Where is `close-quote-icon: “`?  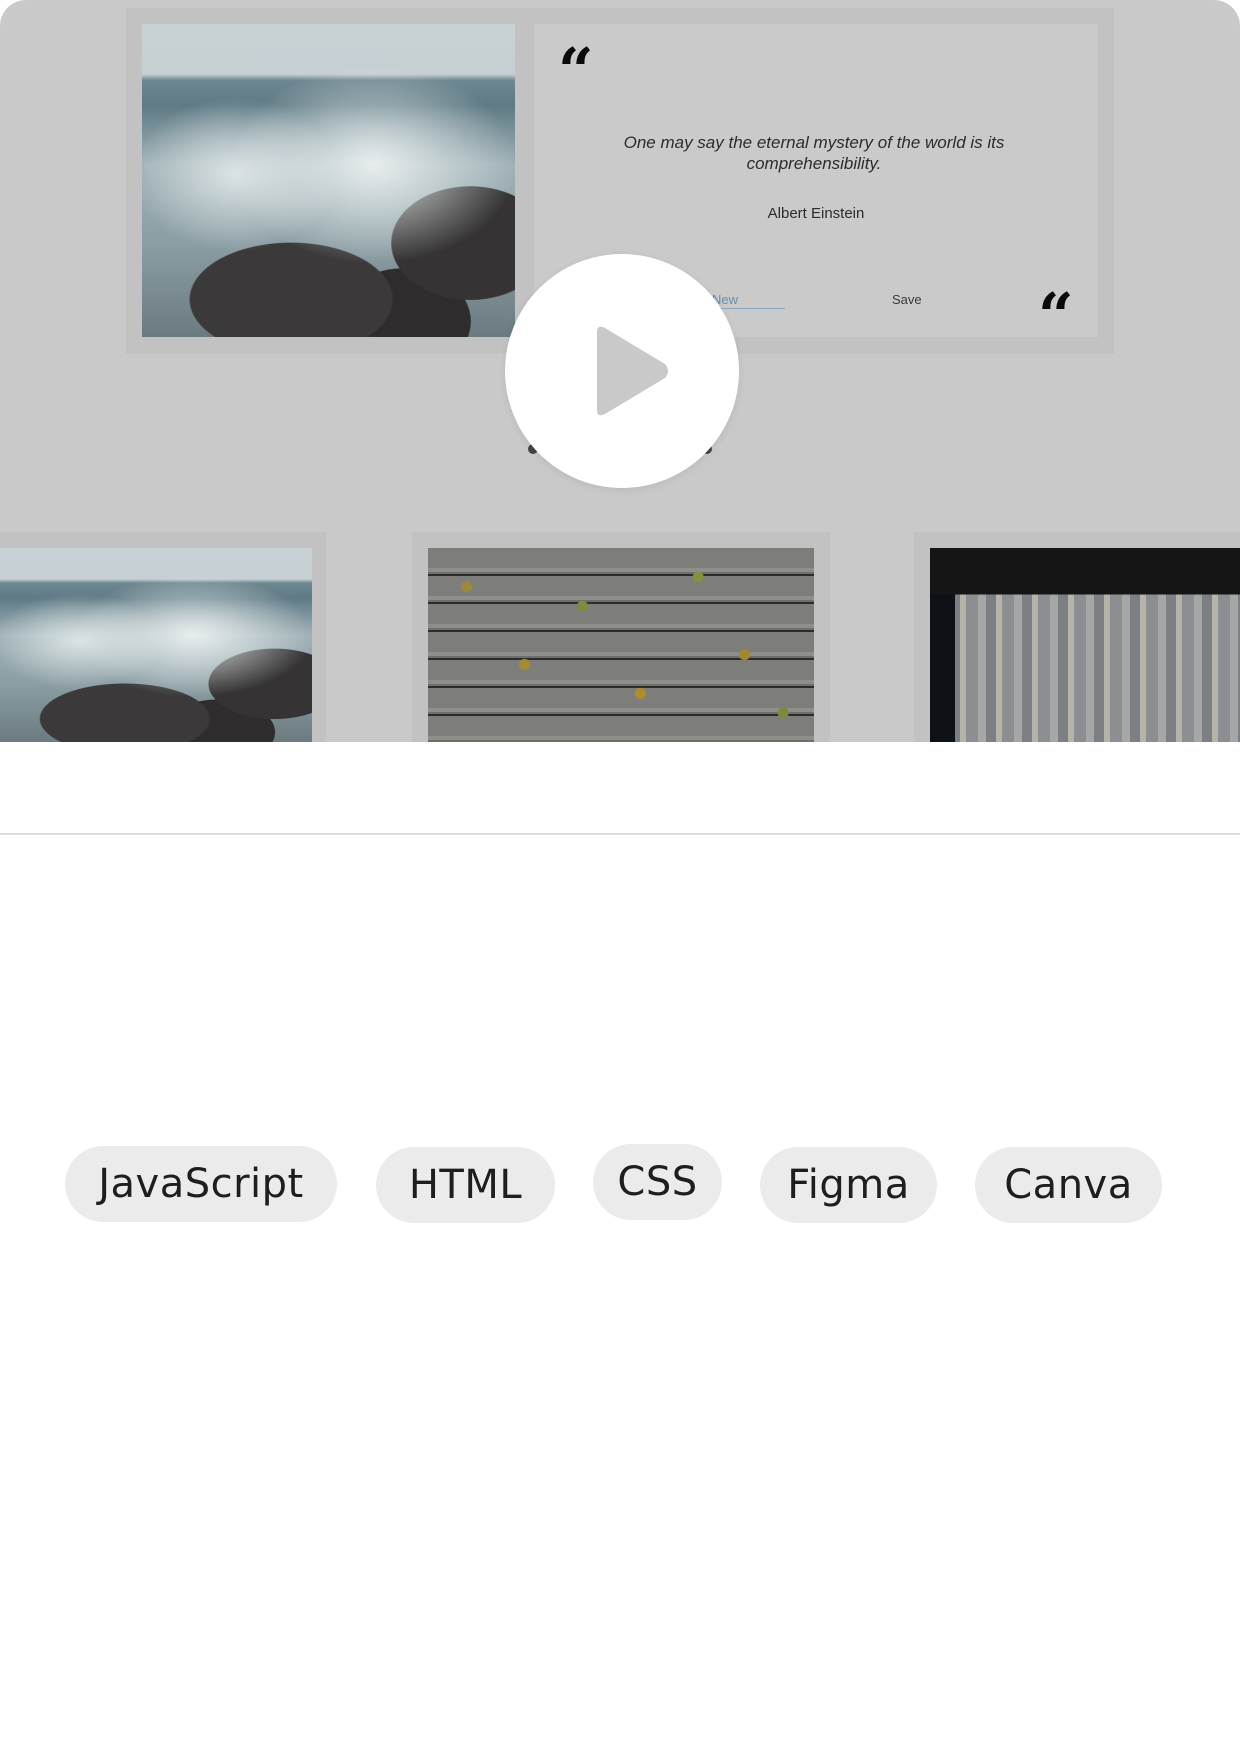
close-quote-icon: “ is located at coordinates (1054, 302).